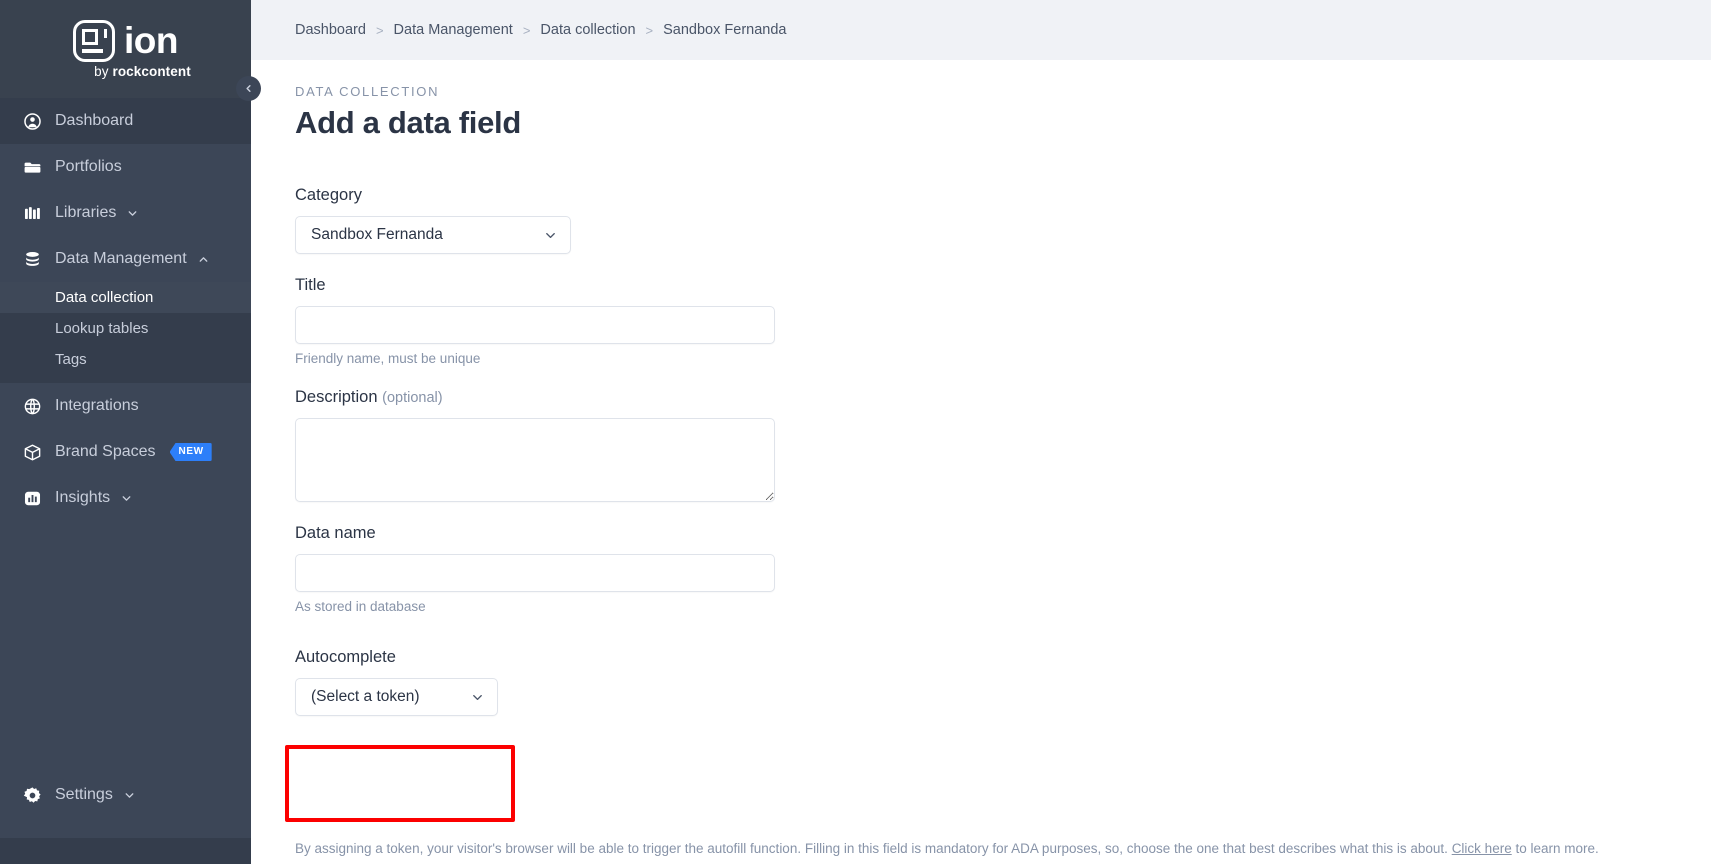  I want to click on field-data-name: Data name As stored in database, so click(981, 569).